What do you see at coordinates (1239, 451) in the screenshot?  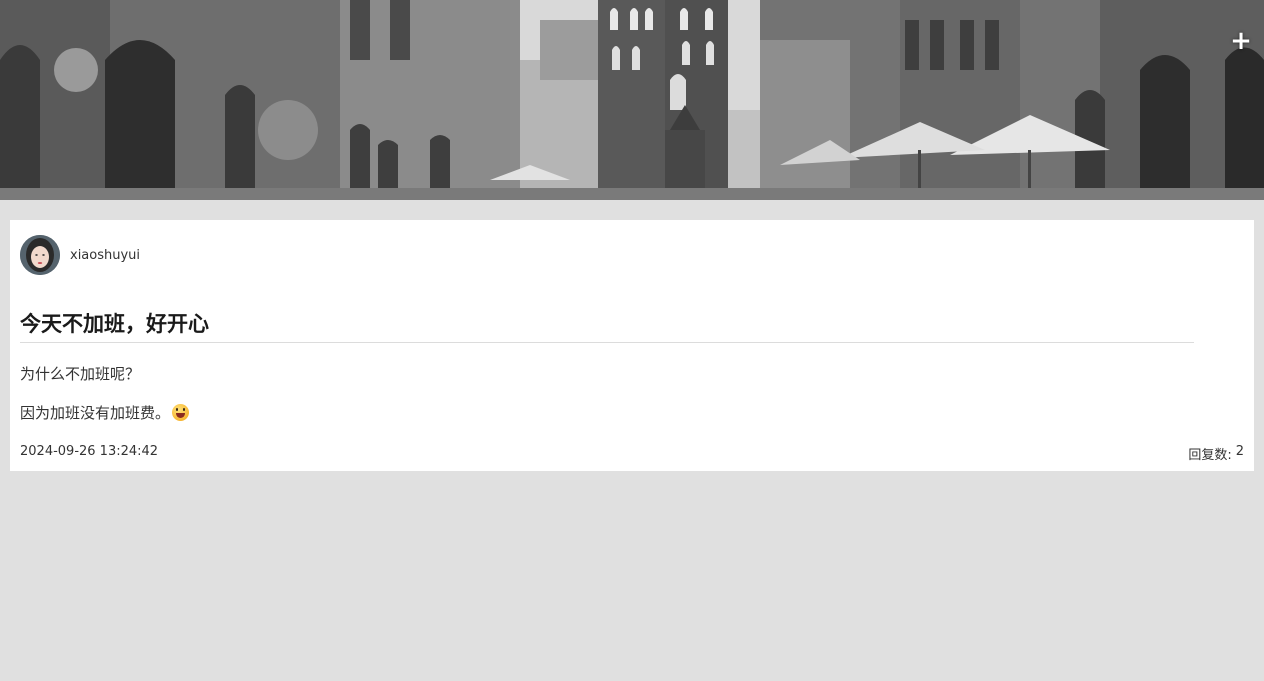 I see `reply-count-value: 2` at bounding box center [1239, 451].